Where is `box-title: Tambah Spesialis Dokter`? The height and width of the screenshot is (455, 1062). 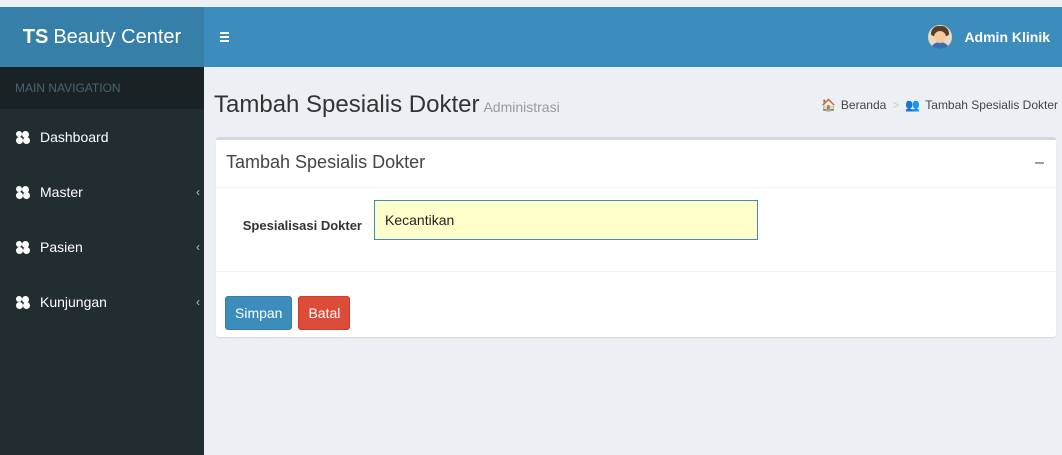 box-title: Tambah Spesialis Dokter is located at coordinates (326, 162).